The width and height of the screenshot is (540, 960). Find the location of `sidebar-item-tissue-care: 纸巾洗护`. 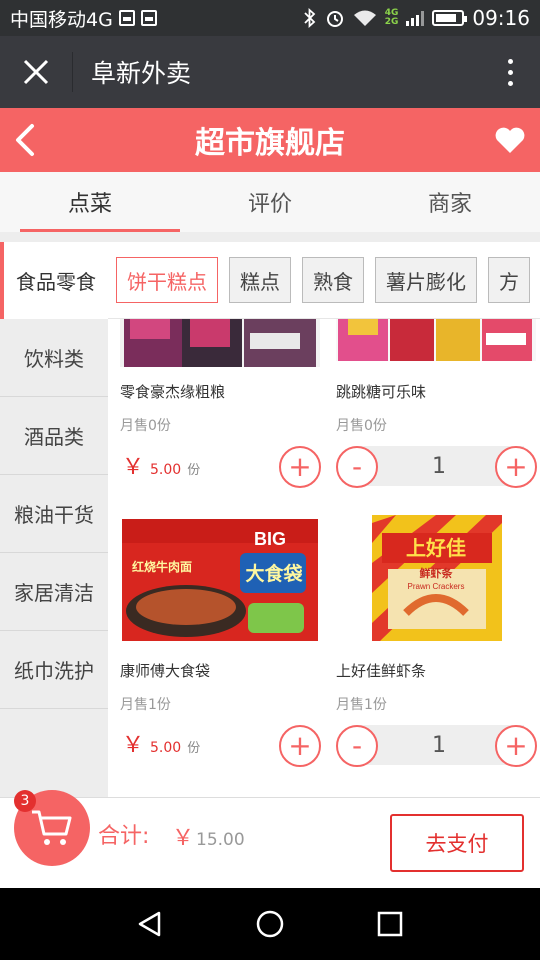

sidebar-item-tissue-care: 纸巾洗护 is located at coordinates (54, 670).